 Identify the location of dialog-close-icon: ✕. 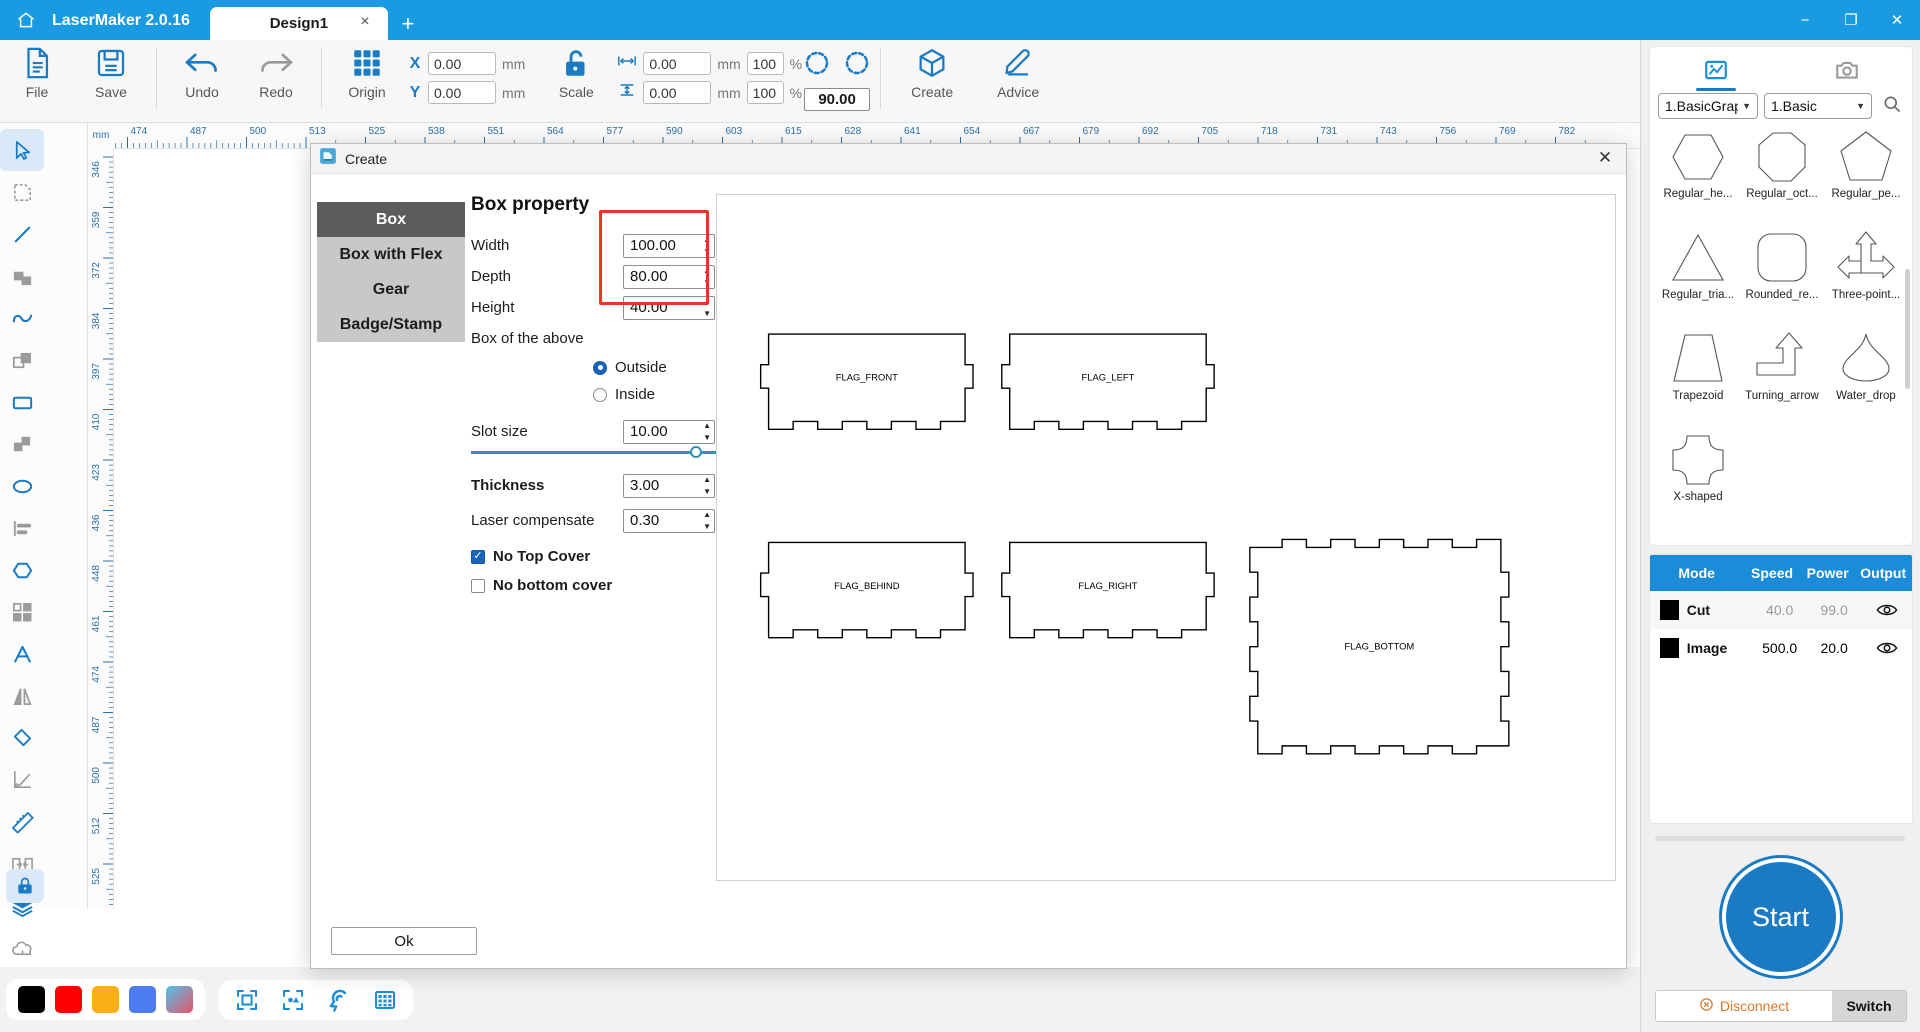
(1605, 159).